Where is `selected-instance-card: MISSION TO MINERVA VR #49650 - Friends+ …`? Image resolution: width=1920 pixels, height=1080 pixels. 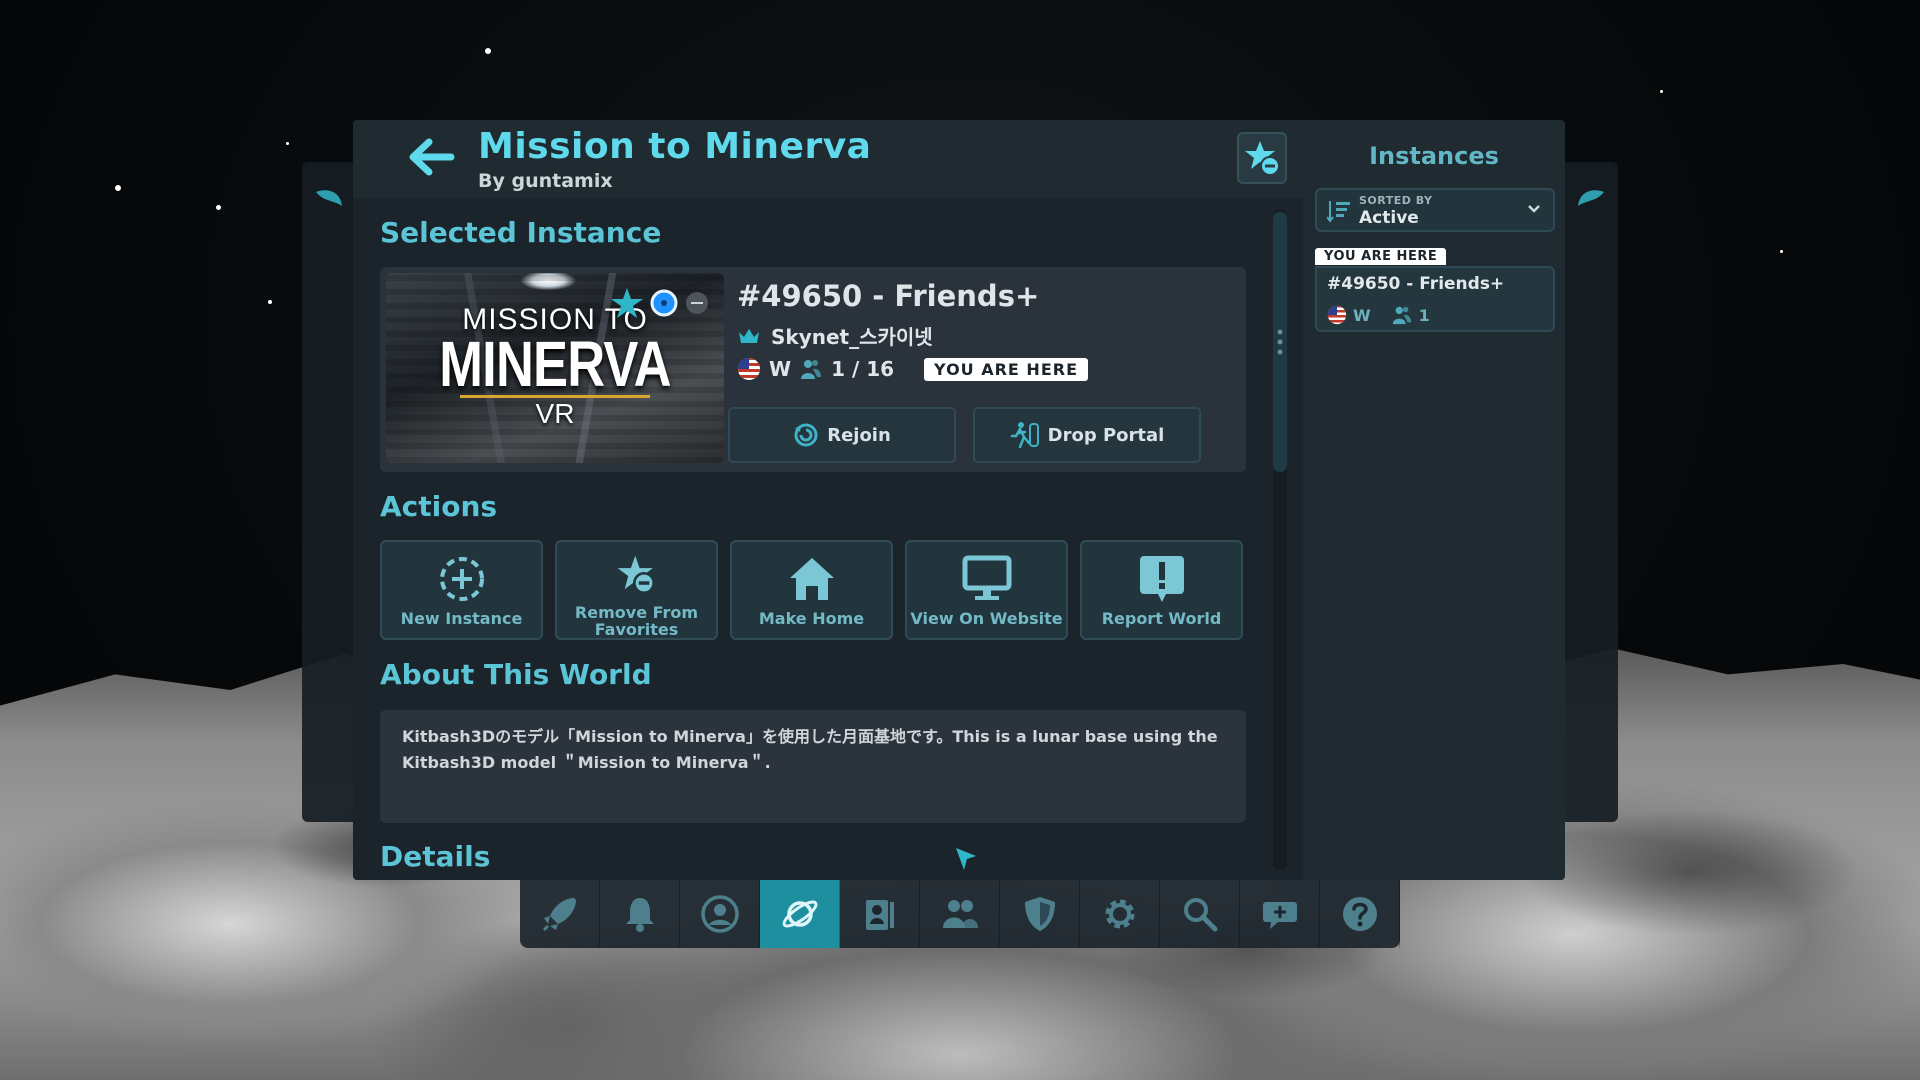 selected-instance-card: MISSION TO MINERVA VR #49650 - Friends+ … is located at coordinates (813, 369).